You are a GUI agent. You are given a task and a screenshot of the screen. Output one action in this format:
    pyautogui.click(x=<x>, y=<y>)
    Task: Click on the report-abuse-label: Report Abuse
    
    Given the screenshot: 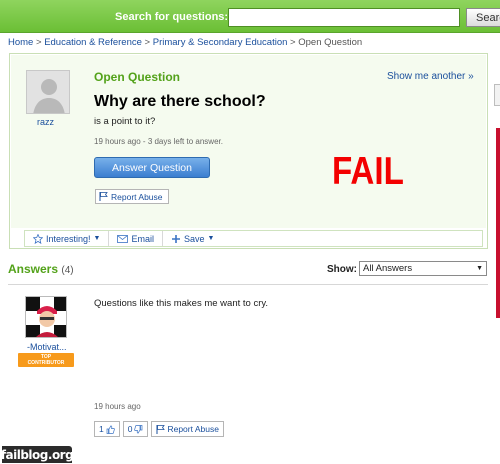 What is the action you would take?
    pyautogui.click(x=137, y=196)
    